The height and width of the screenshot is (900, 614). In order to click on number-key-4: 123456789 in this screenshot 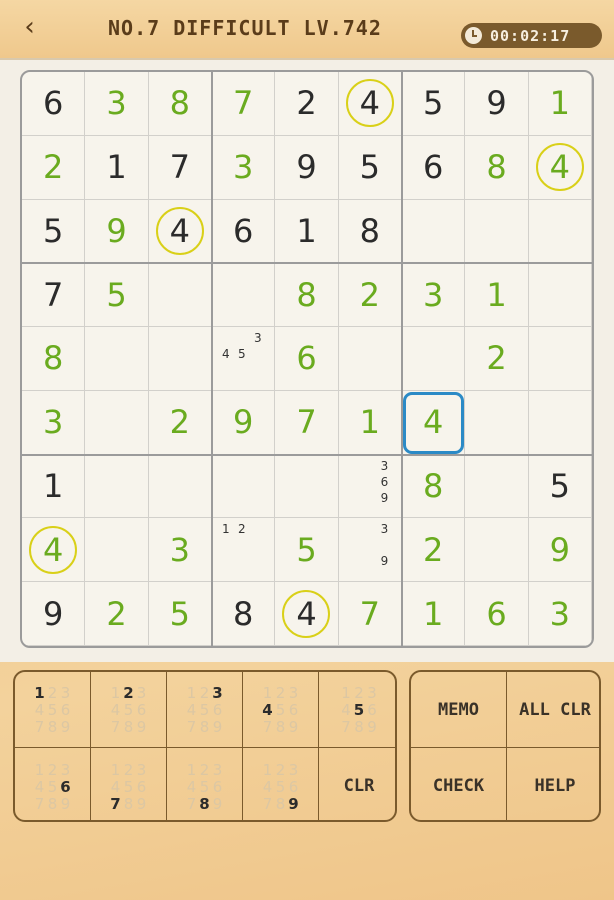, I will do `click(281, 710)`.